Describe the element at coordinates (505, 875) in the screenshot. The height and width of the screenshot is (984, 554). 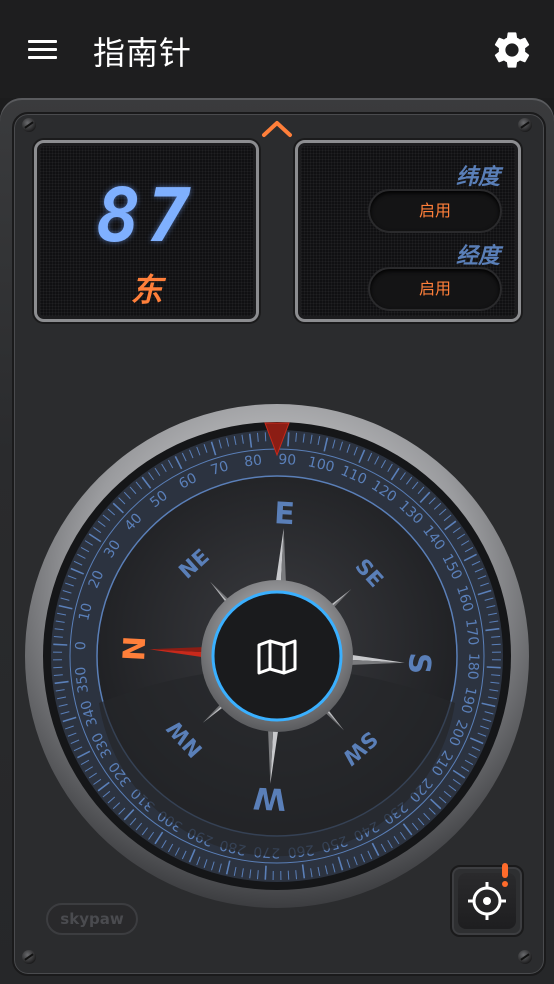
I see `exclamation-icon` at that location.